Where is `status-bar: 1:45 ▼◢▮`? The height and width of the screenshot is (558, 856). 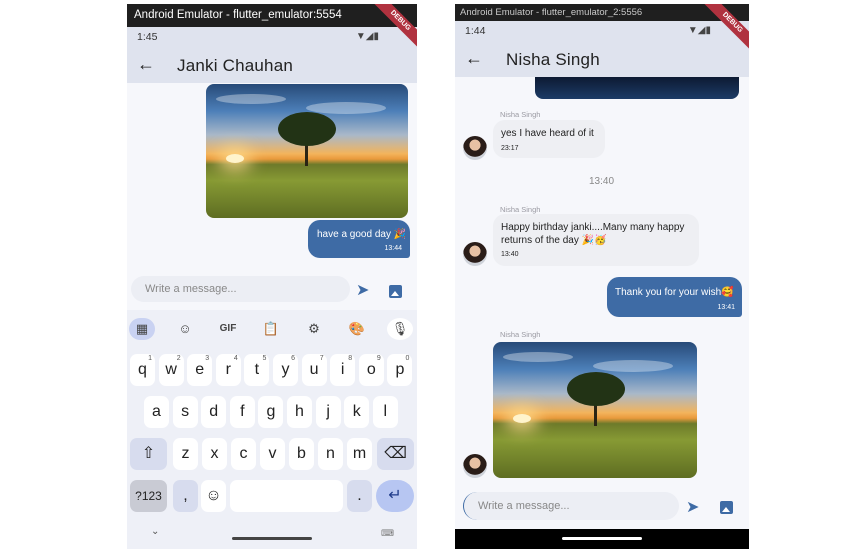 status-bar: 1:45 ▼◢▮ is located at coordinates (272, 37).